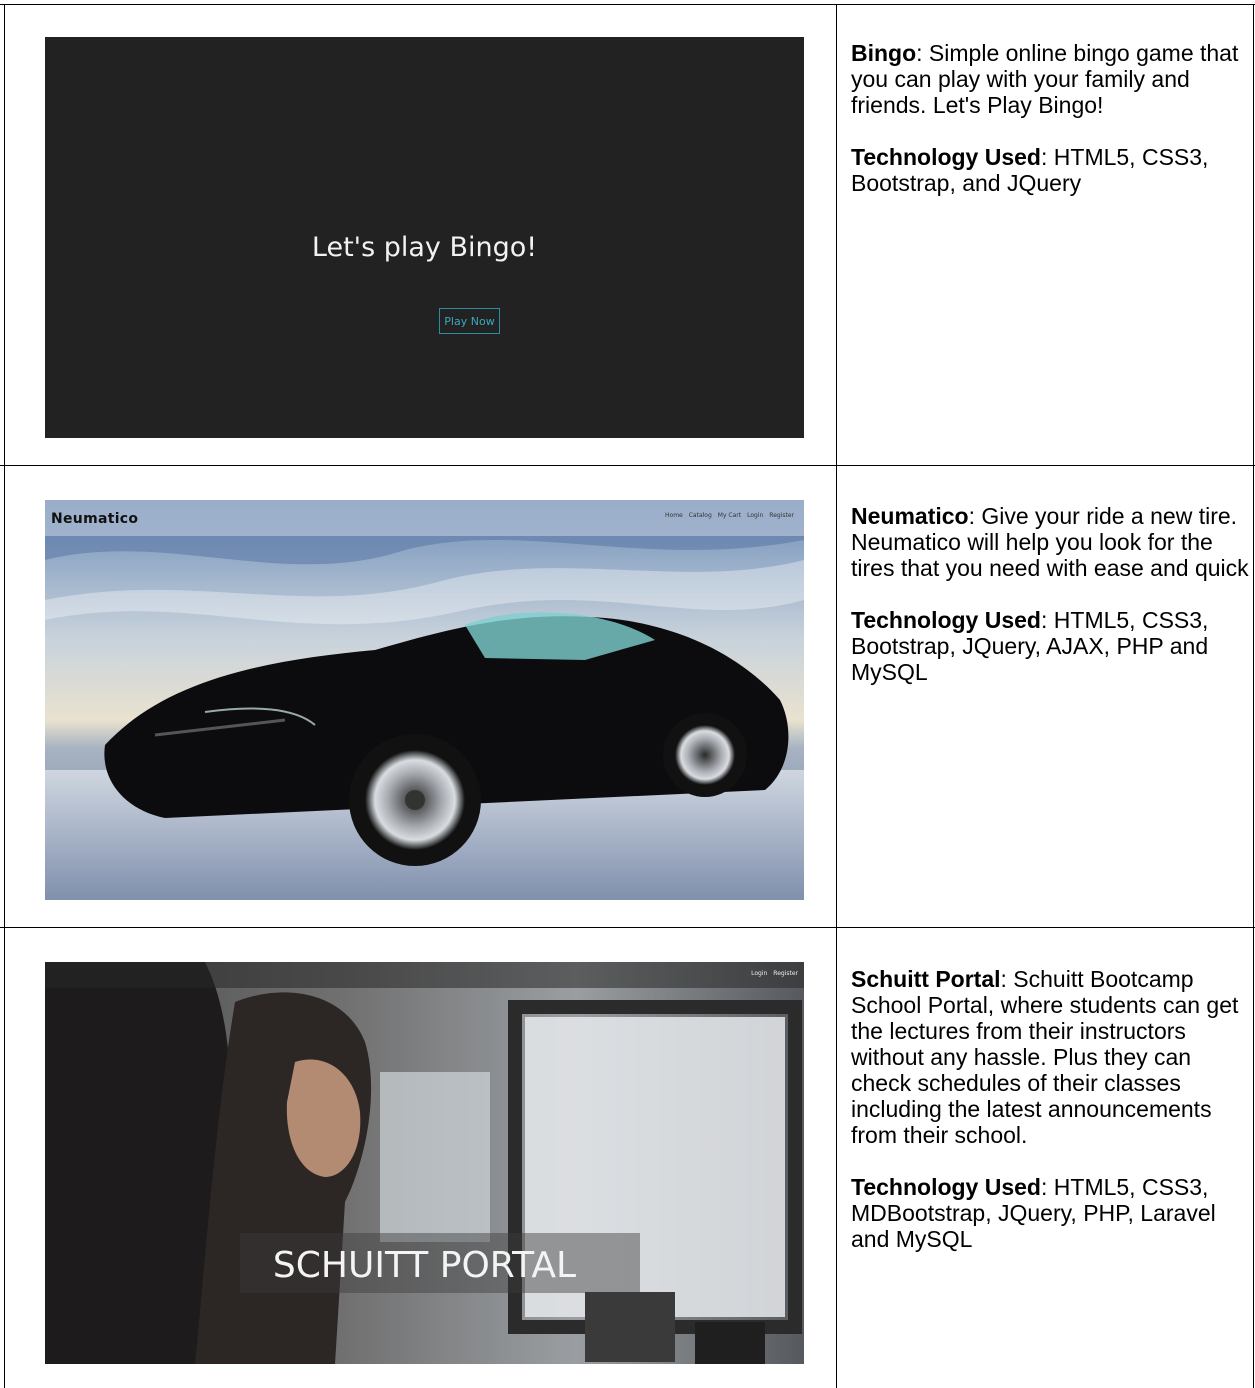 This screenshot has width=1255, height=1388. What do you see at coordinates (94, 519) in the screenshot?
I see `neumatico-logo: Neumatico` at bounding box center [94, 519].